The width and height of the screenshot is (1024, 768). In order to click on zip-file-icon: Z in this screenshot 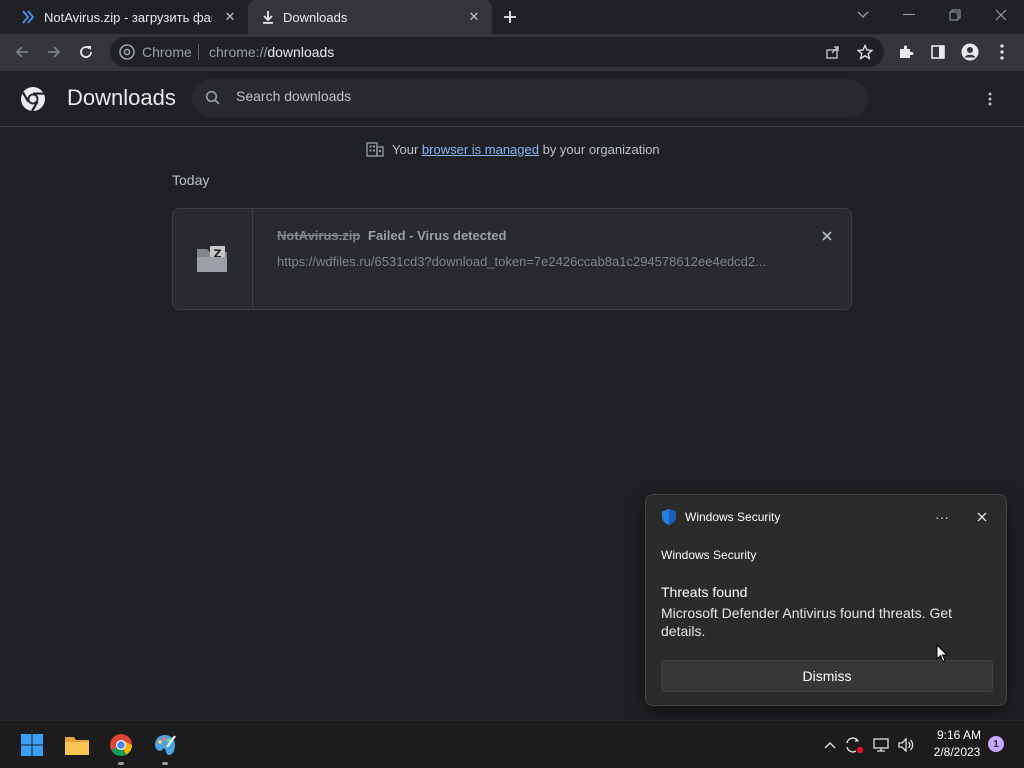, I will do `click(212, 259)`.